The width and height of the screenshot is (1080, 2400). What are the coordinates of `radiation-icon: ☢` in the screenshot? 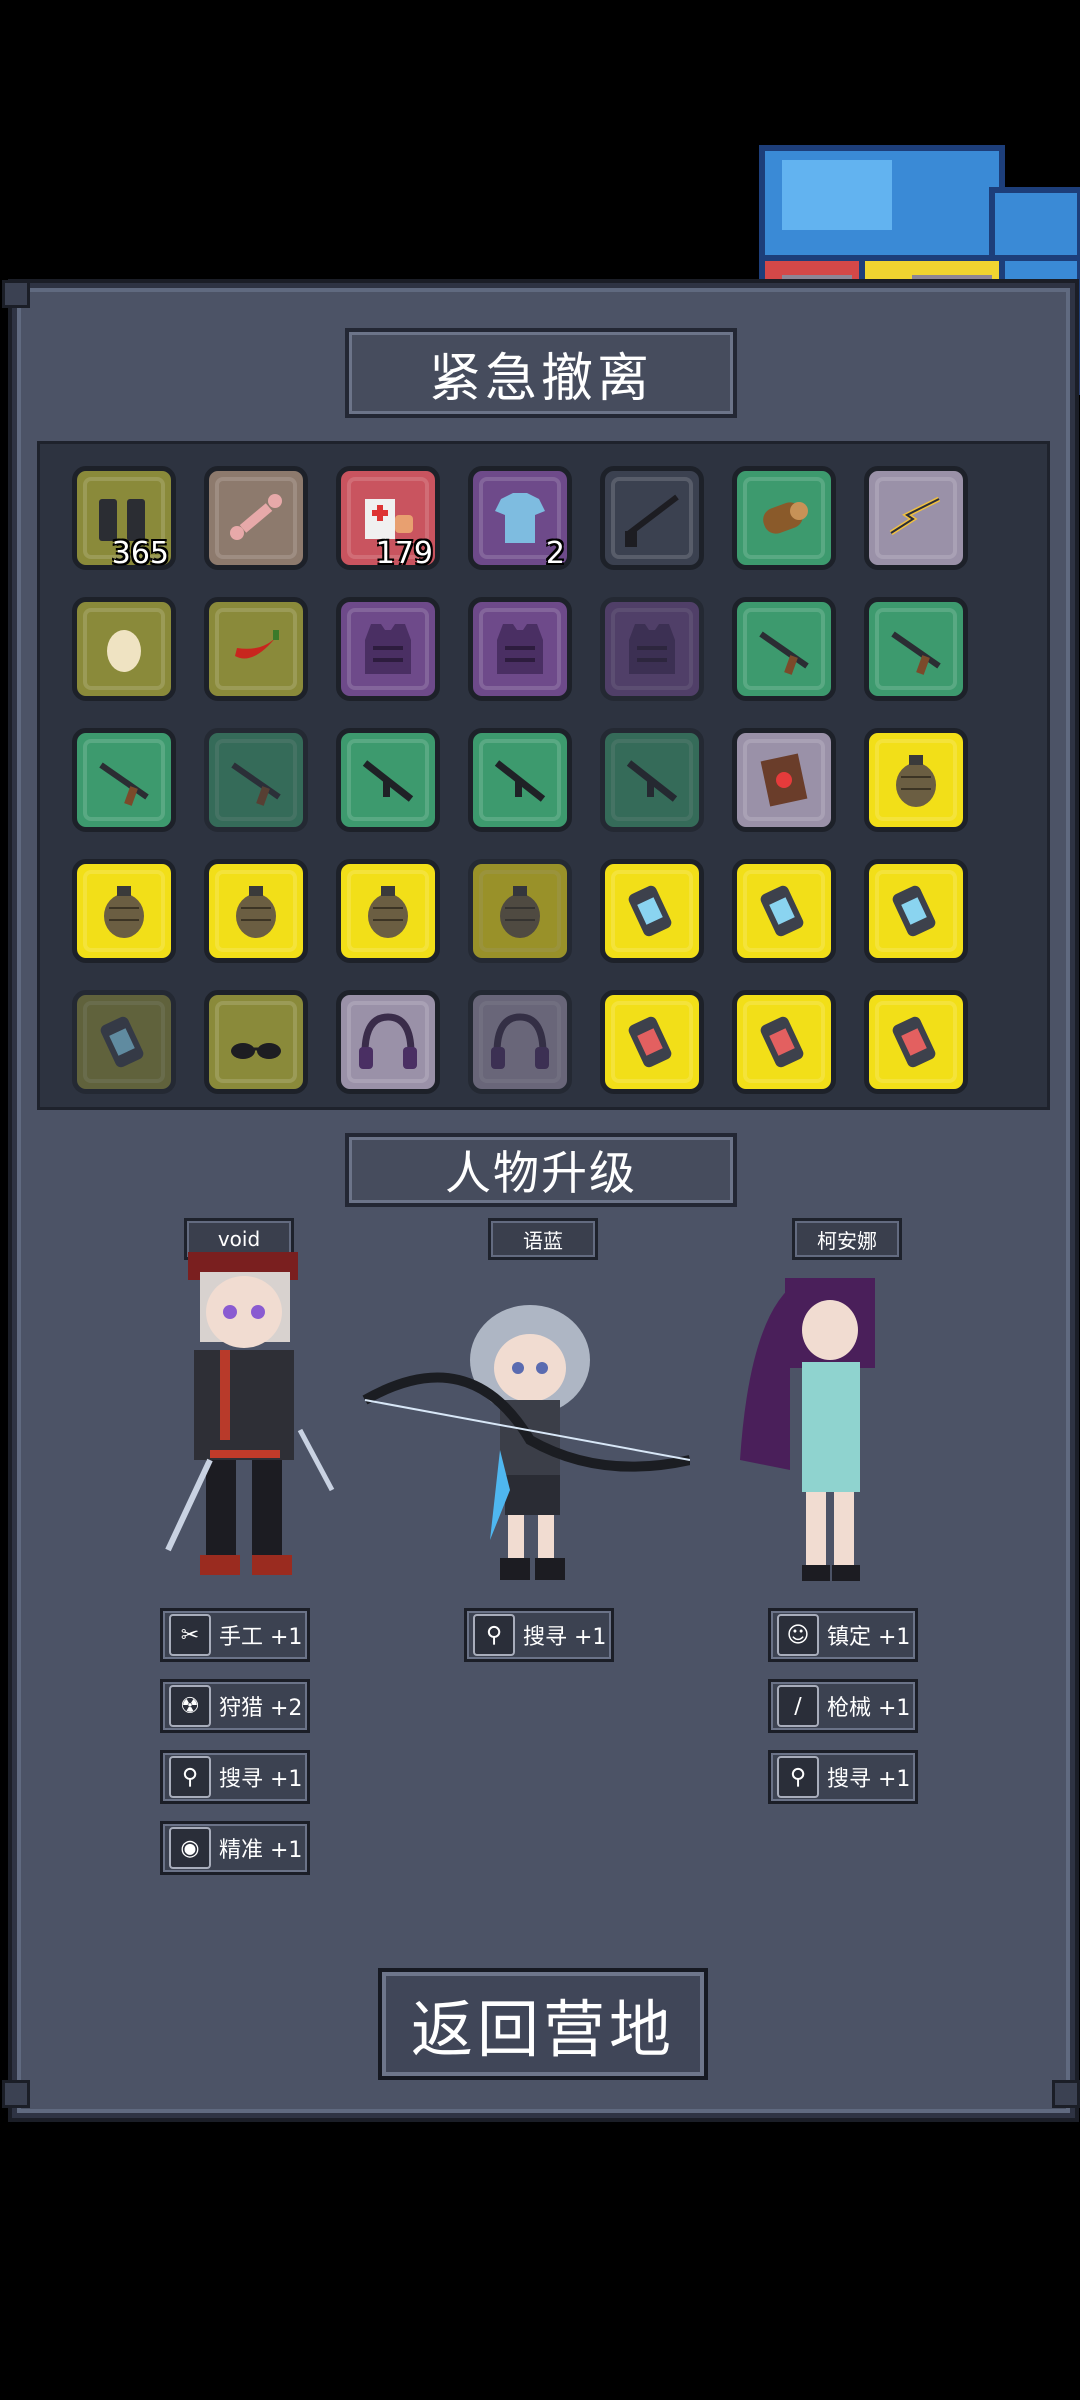 It's located at (190, 1706).